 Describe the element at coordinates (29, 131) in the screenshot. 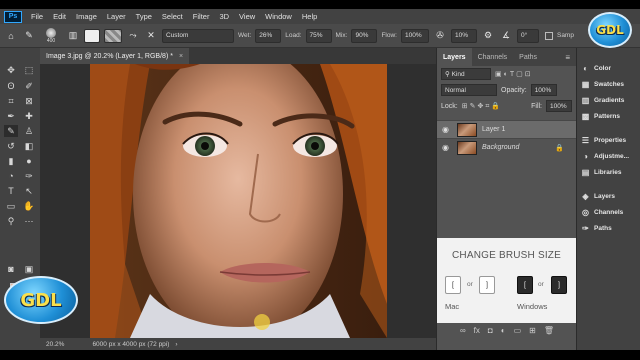

I see `stamp-tool-icon: ♙` at that location.